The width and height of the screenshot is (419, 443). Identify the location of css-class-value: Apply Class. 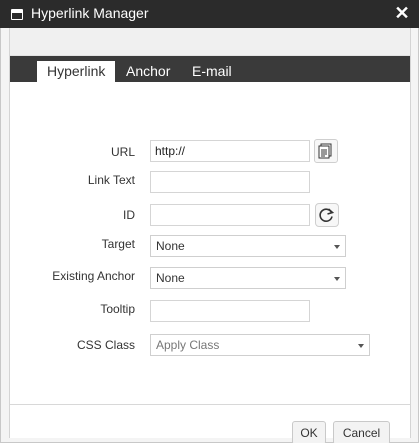
(188, 345).